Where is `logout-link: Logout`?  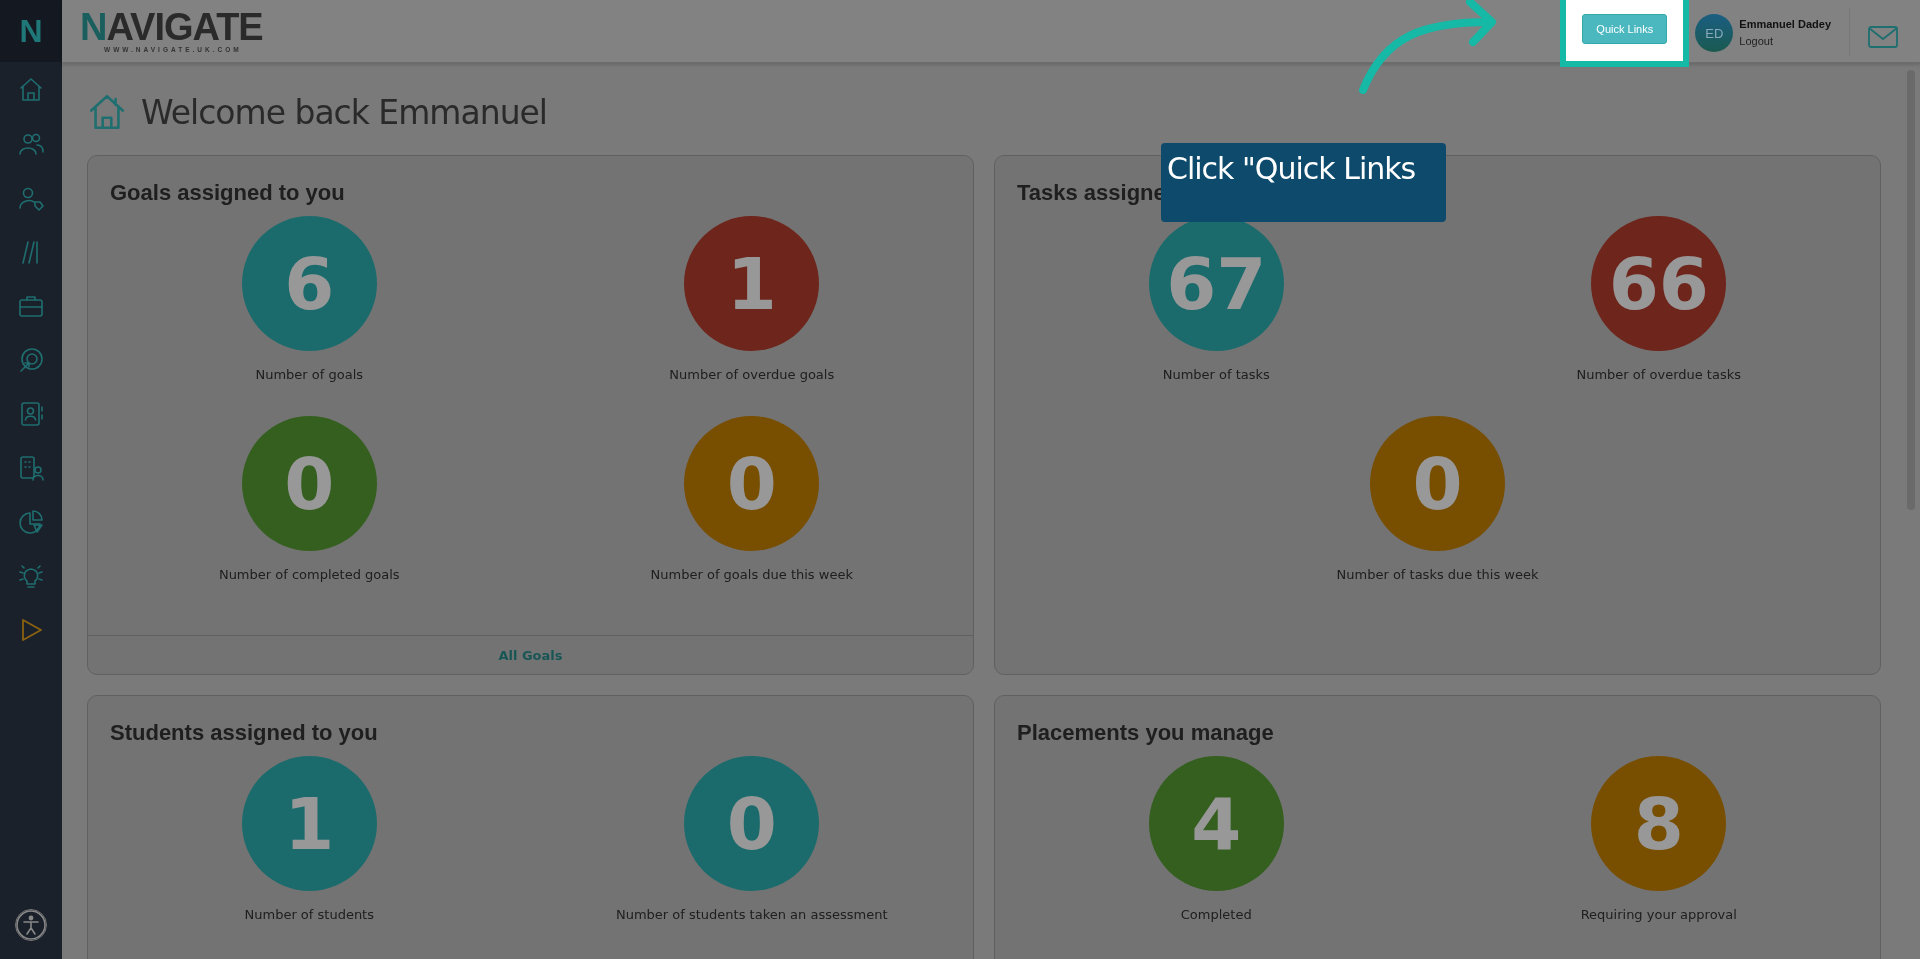 logout-link: Logout is located at coordinates (1785, 41).